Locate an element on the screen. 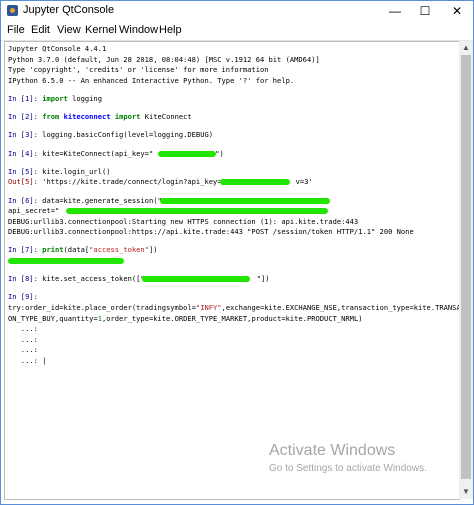  in-prompt: In [6]: is located at coordinates (23, 200).